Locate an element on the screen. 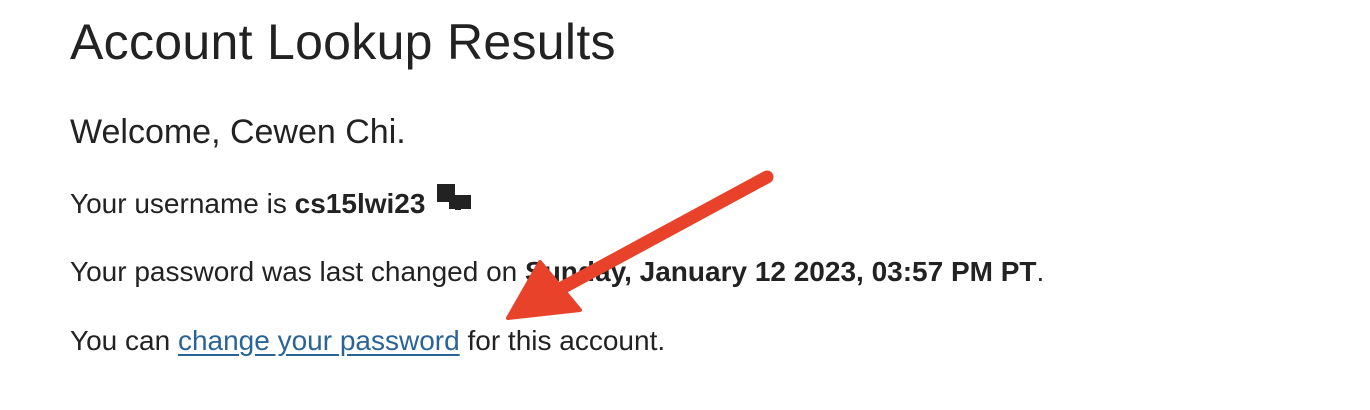 Image resolution: width=1370 pixels, height=410 pixels. username-line: Your username is cs15lwi23 is located at coordinates (273, 204).